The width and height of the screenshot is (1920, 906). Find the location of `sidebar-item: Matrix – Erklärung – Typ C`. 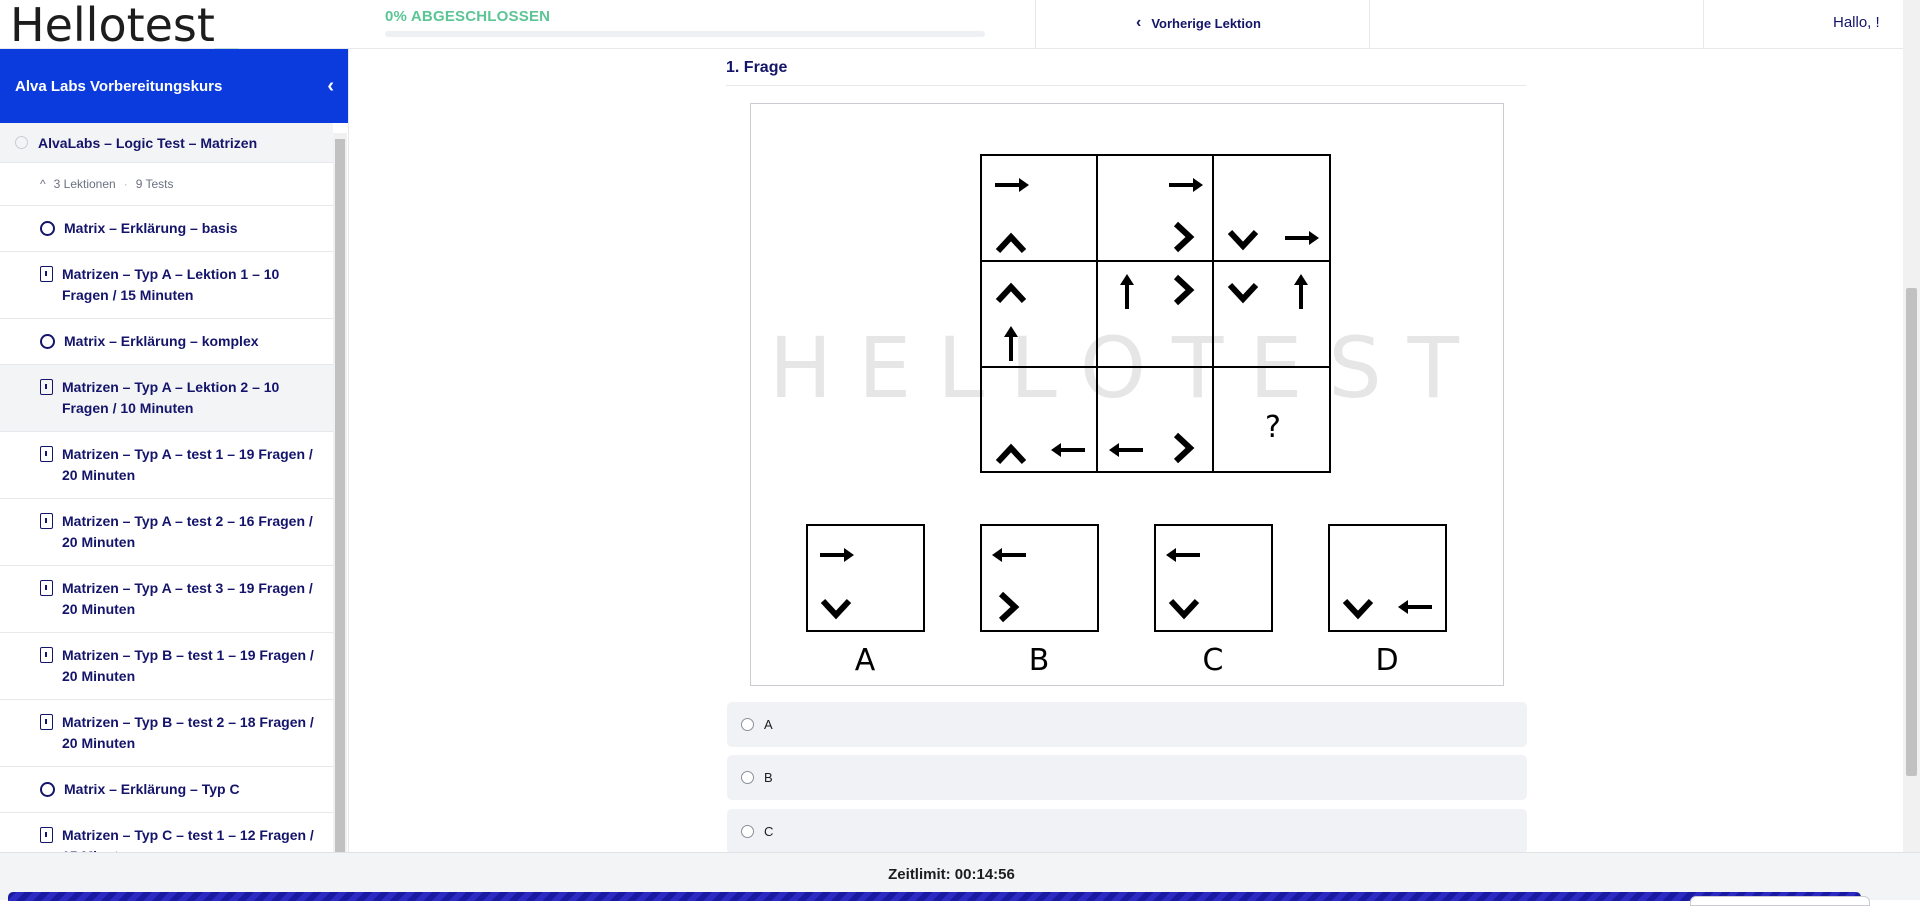

sidebar-item: Matrix – Erklärung – Typ C is located at coordinates (166, 790).